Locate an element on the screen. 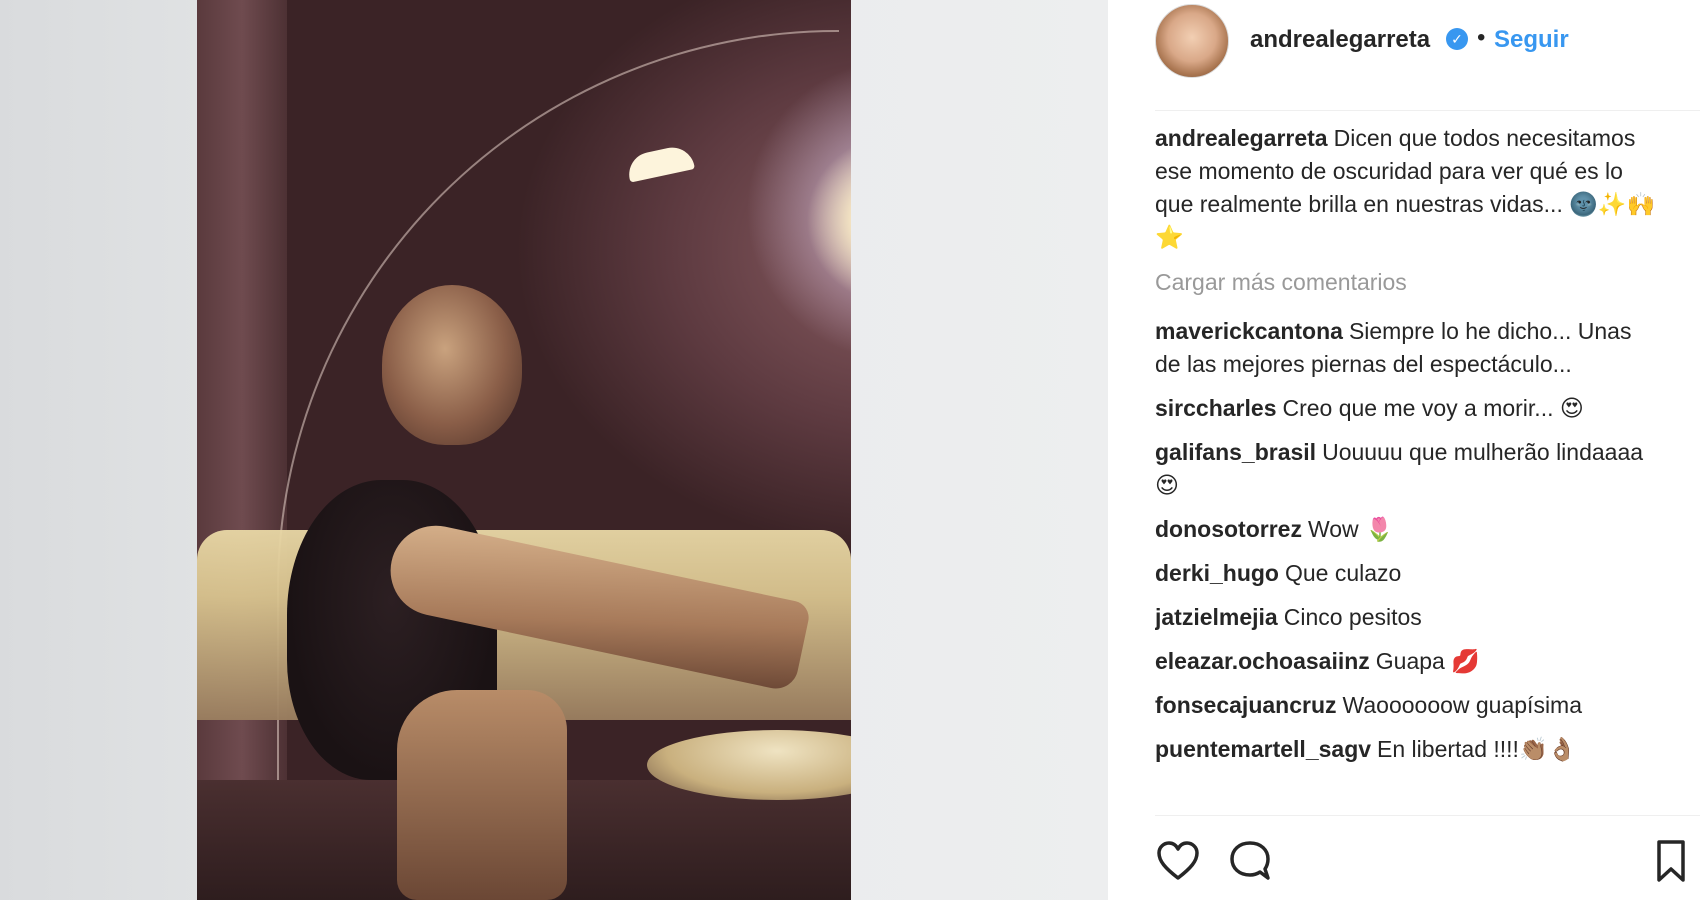 Image resolution: width=1700 pixels, height=900 pixels. comment-row: donosotorrez Wow 🌷 is located at coordinates (1407, 529).